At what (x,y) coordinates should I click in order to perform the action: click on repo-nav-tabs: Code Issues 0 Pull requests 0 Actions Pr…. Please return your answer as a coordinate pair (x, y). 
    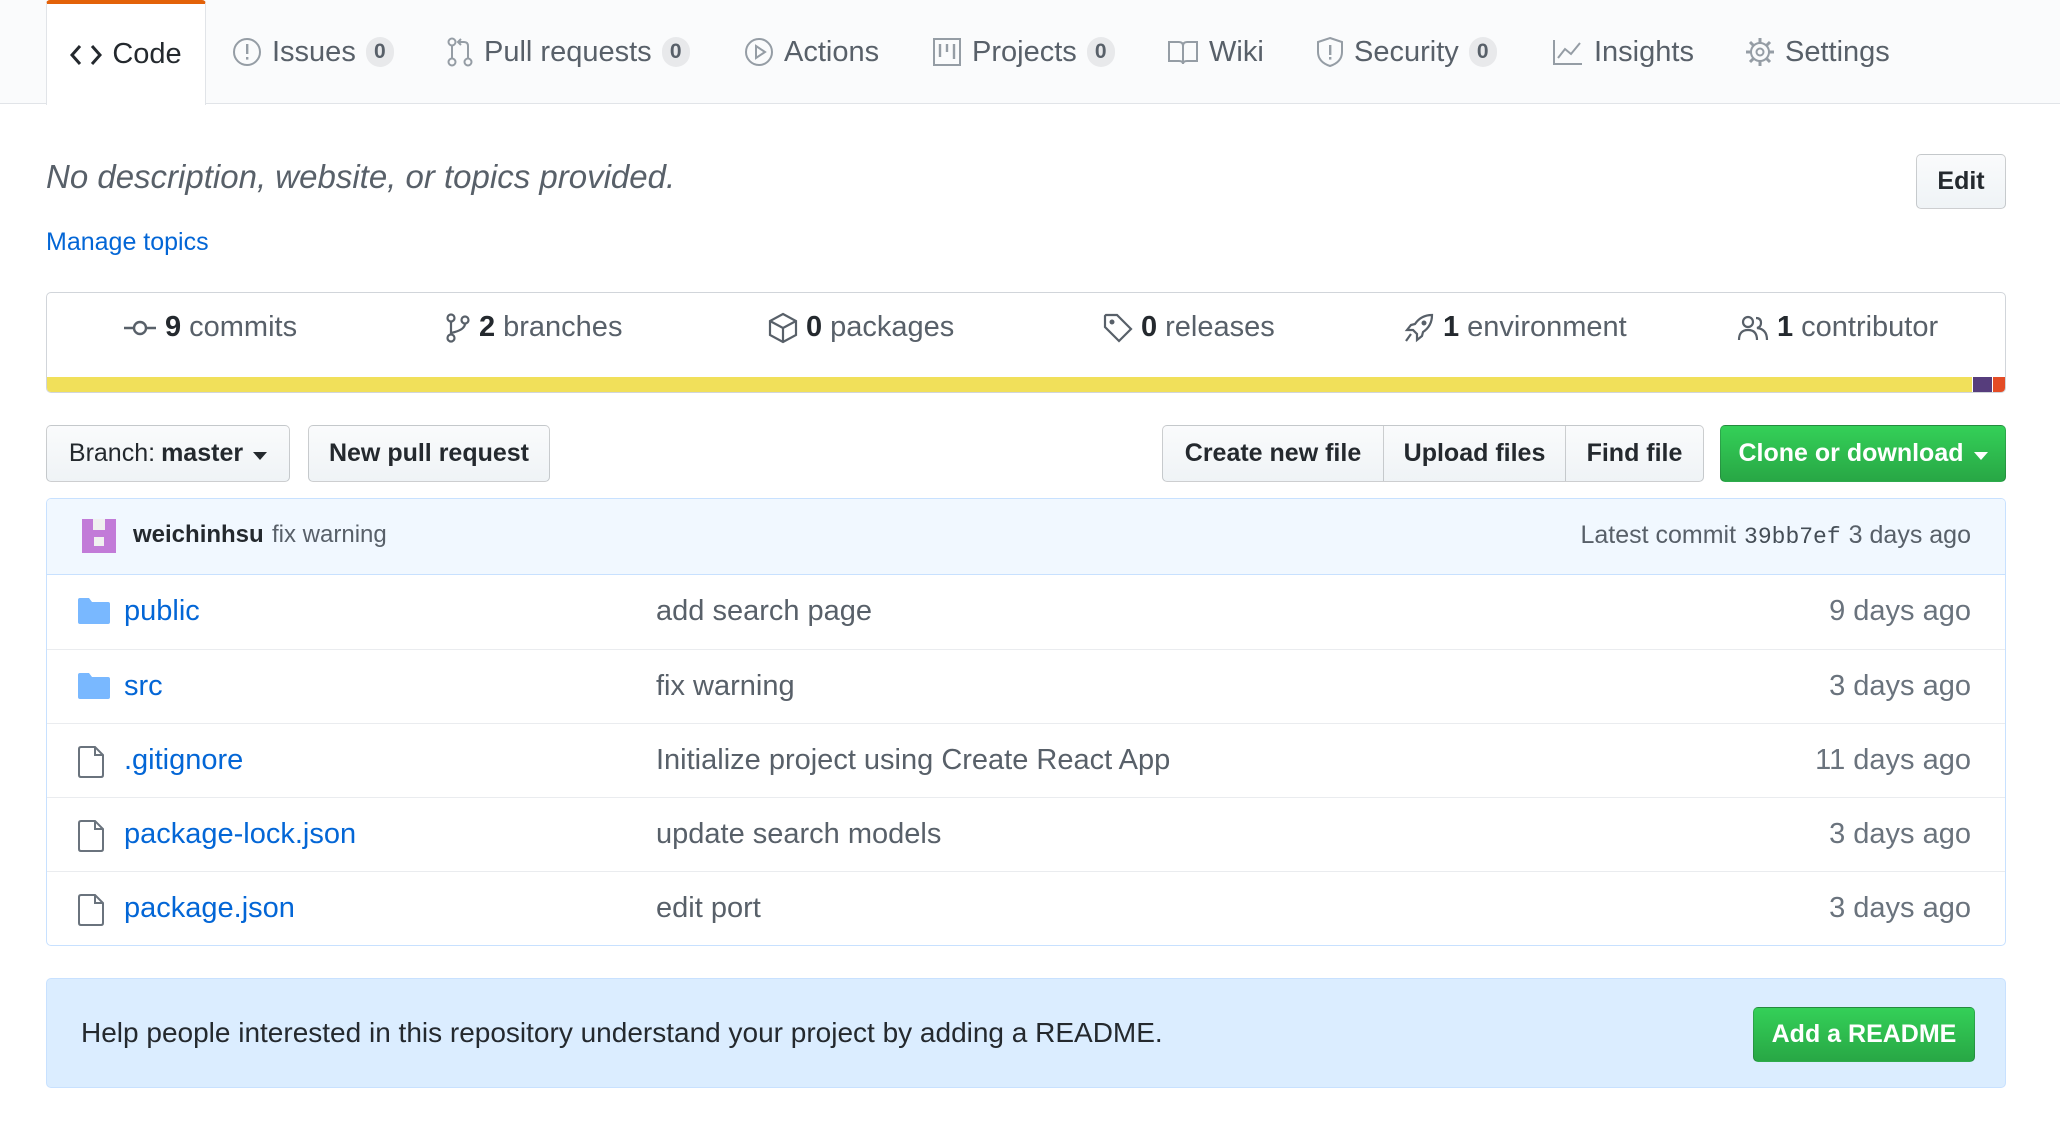
    Looking at the image, I should click on (1030, 52).